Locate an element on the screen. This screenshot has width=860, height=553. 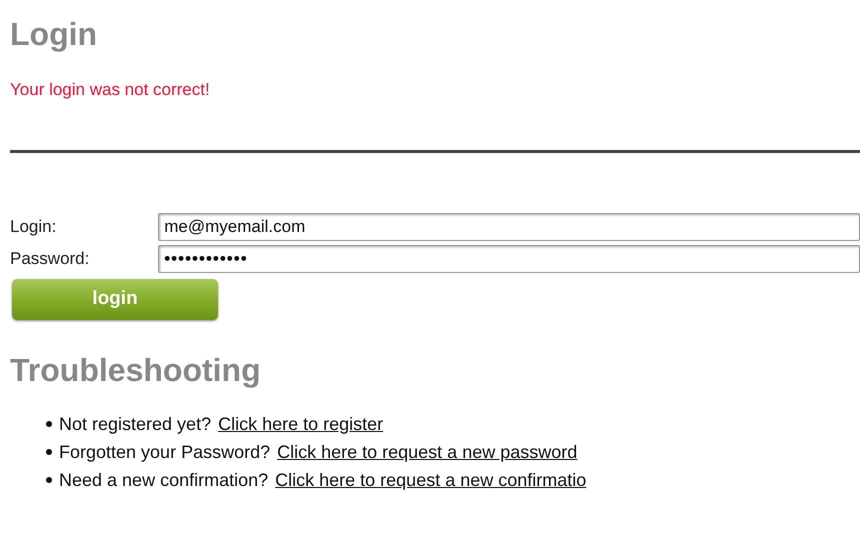
login-field: me@myemail.com is located at coordinates (509, 227).